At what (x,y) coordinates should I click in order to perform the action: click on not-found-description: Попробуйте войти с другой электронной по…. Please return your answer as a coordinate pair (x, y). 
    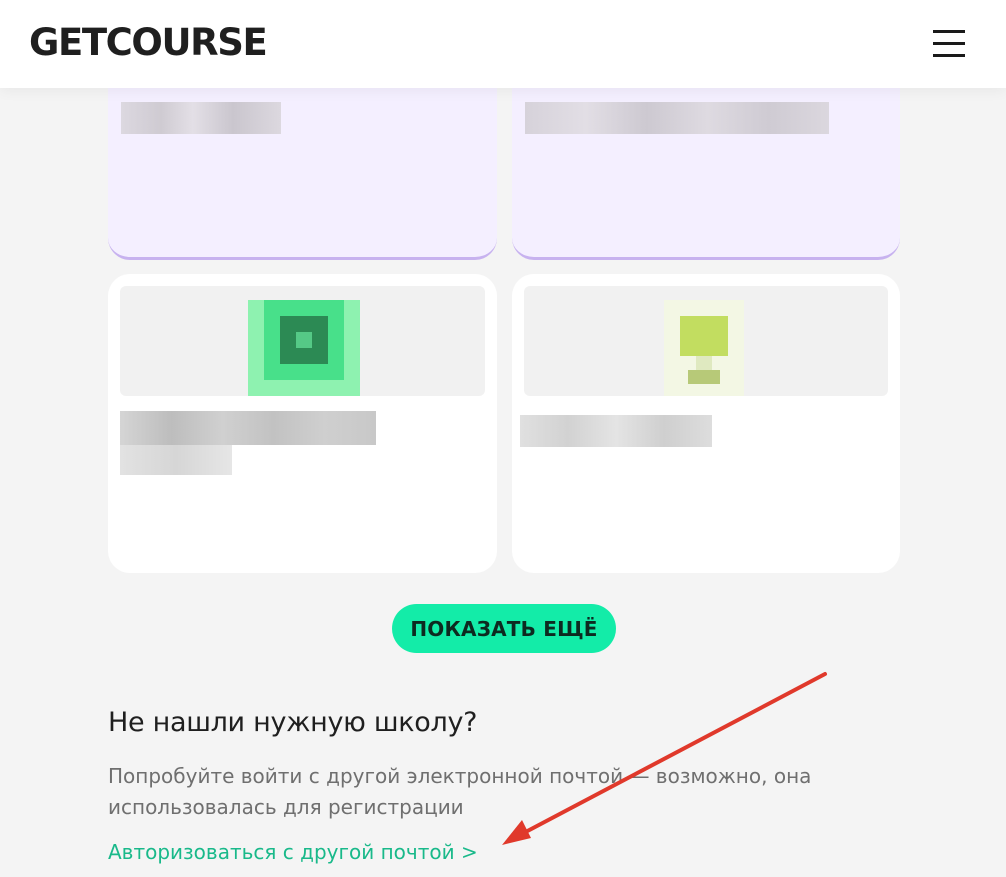
    Looking at the image, I should click on (460, 791).